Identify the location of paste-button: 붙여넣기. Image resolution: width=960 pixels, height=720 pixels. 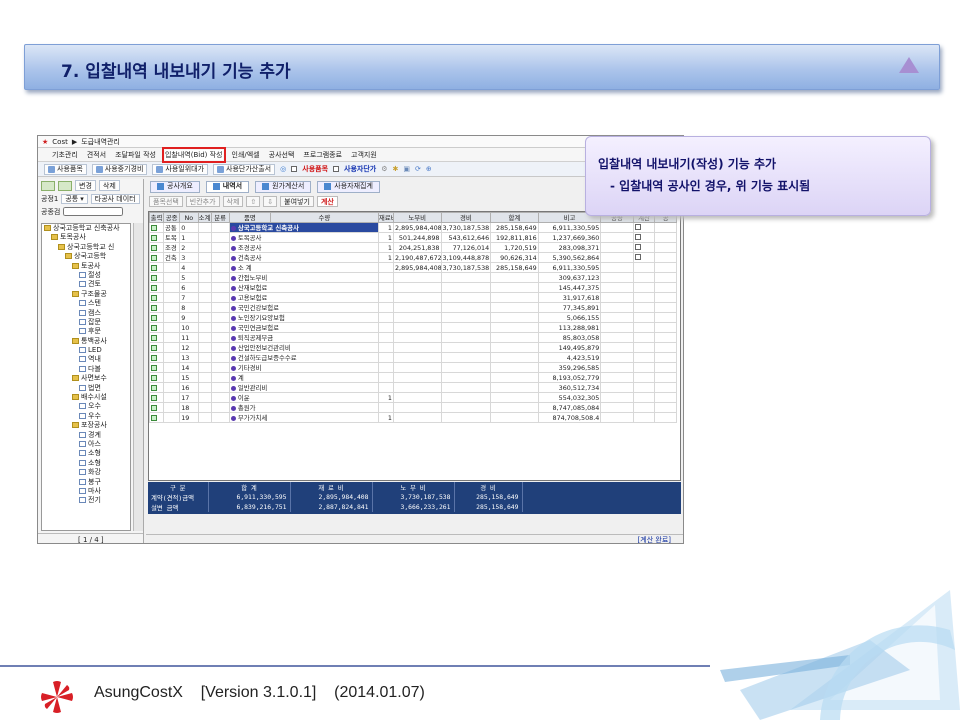
(297, 201).